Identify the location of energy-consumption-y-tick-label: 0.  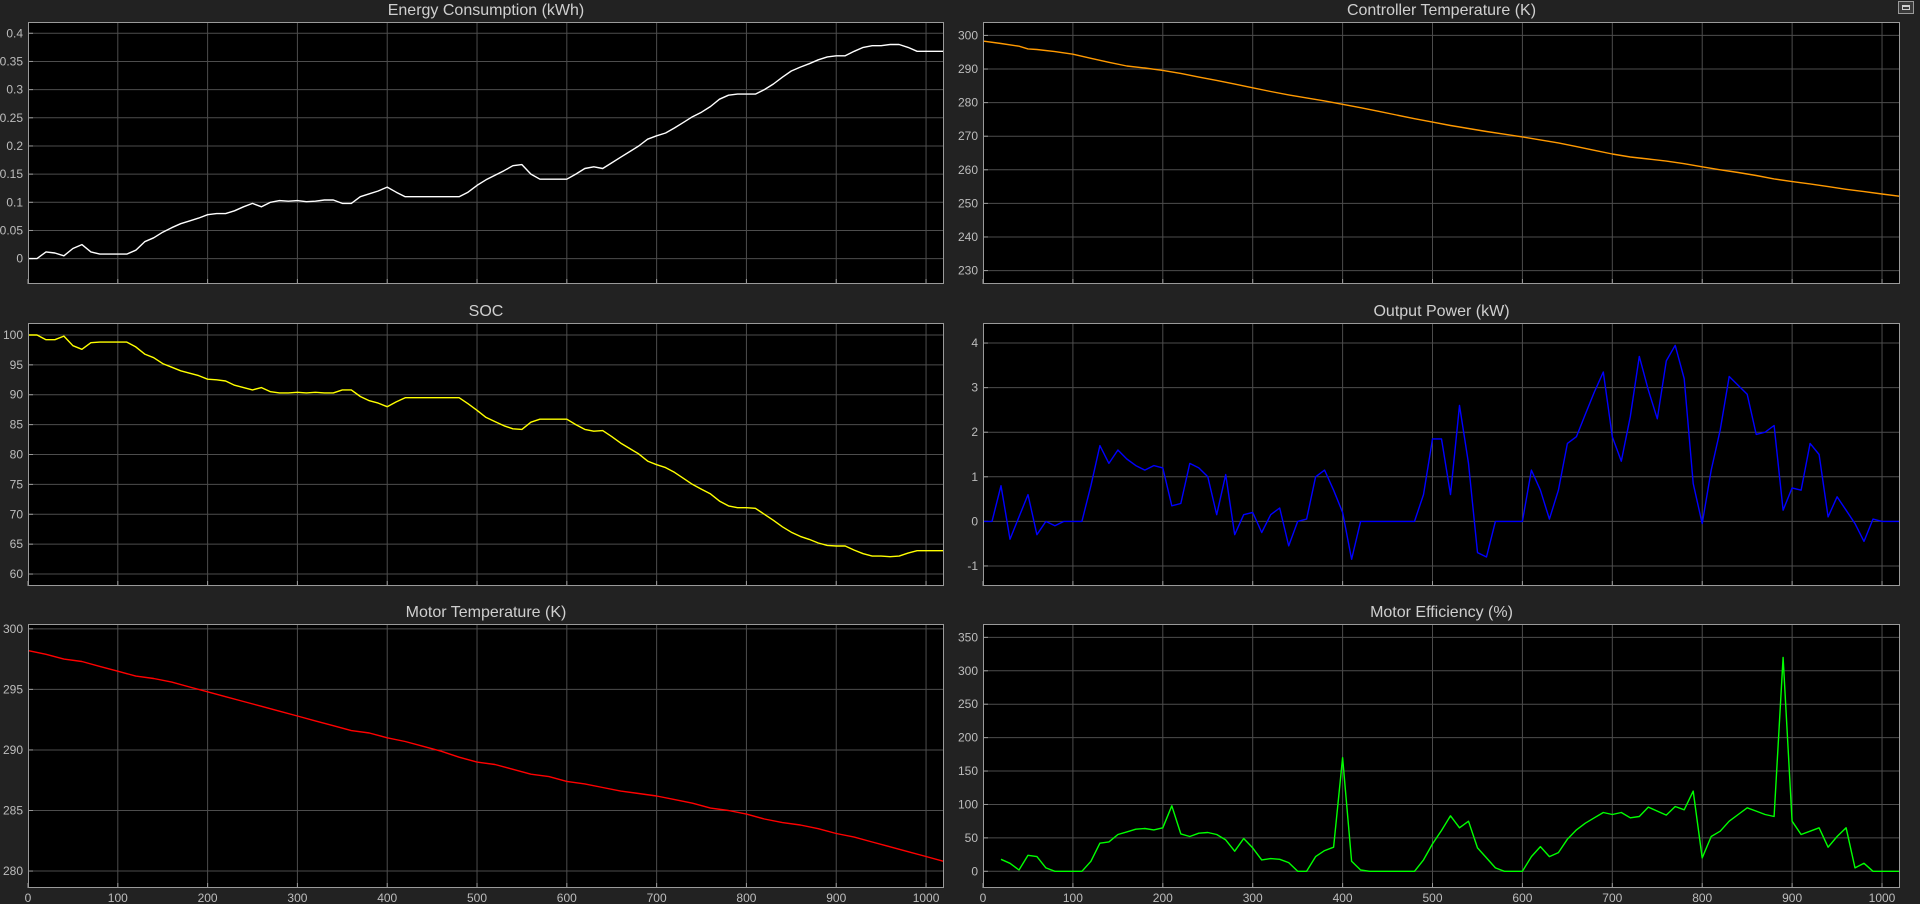
(19, 259).